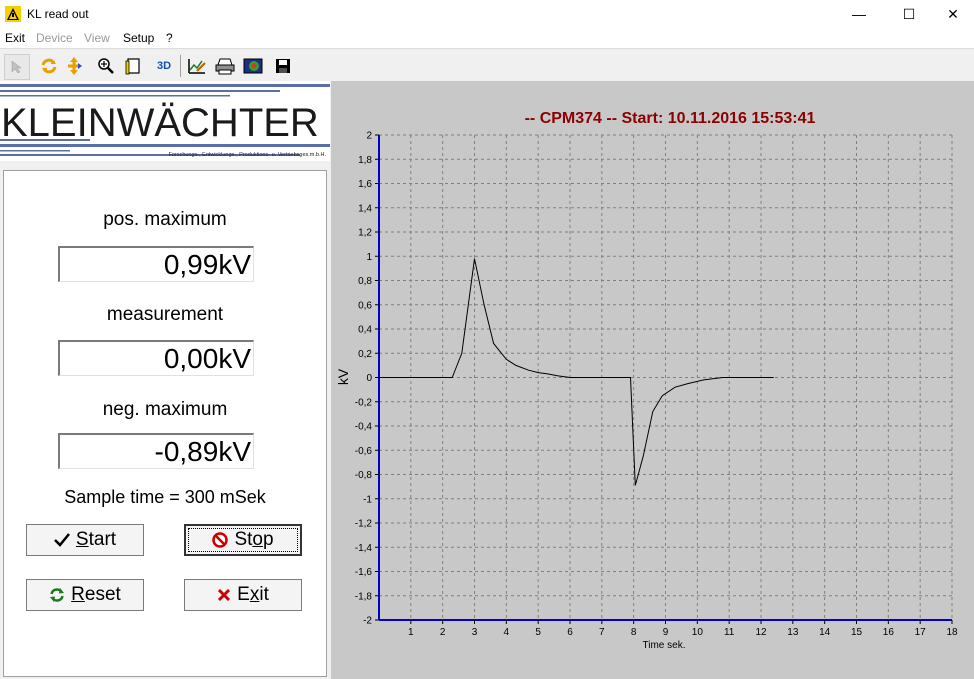 The height and width of the screenshot is (679, 974). What do you see at coordinates (96, 539) in the screenshot?
I see `start-button-label: Start` at bounding box center [96, 539].